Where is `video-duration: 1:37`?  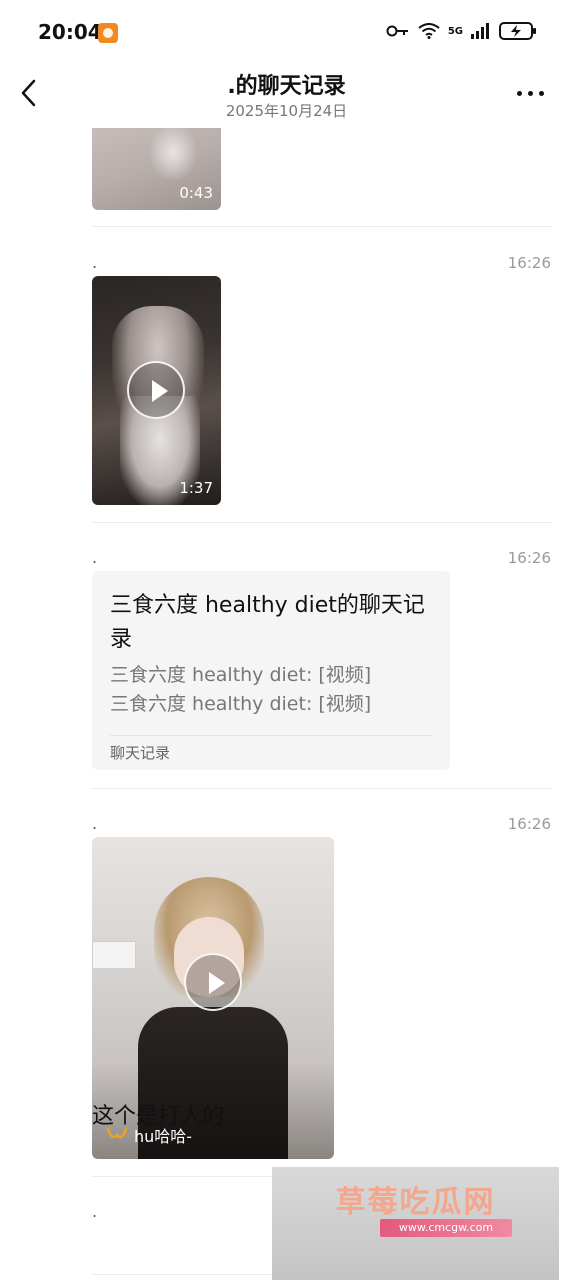 video-duration: 1:37 is located at coordinates (196, 488).